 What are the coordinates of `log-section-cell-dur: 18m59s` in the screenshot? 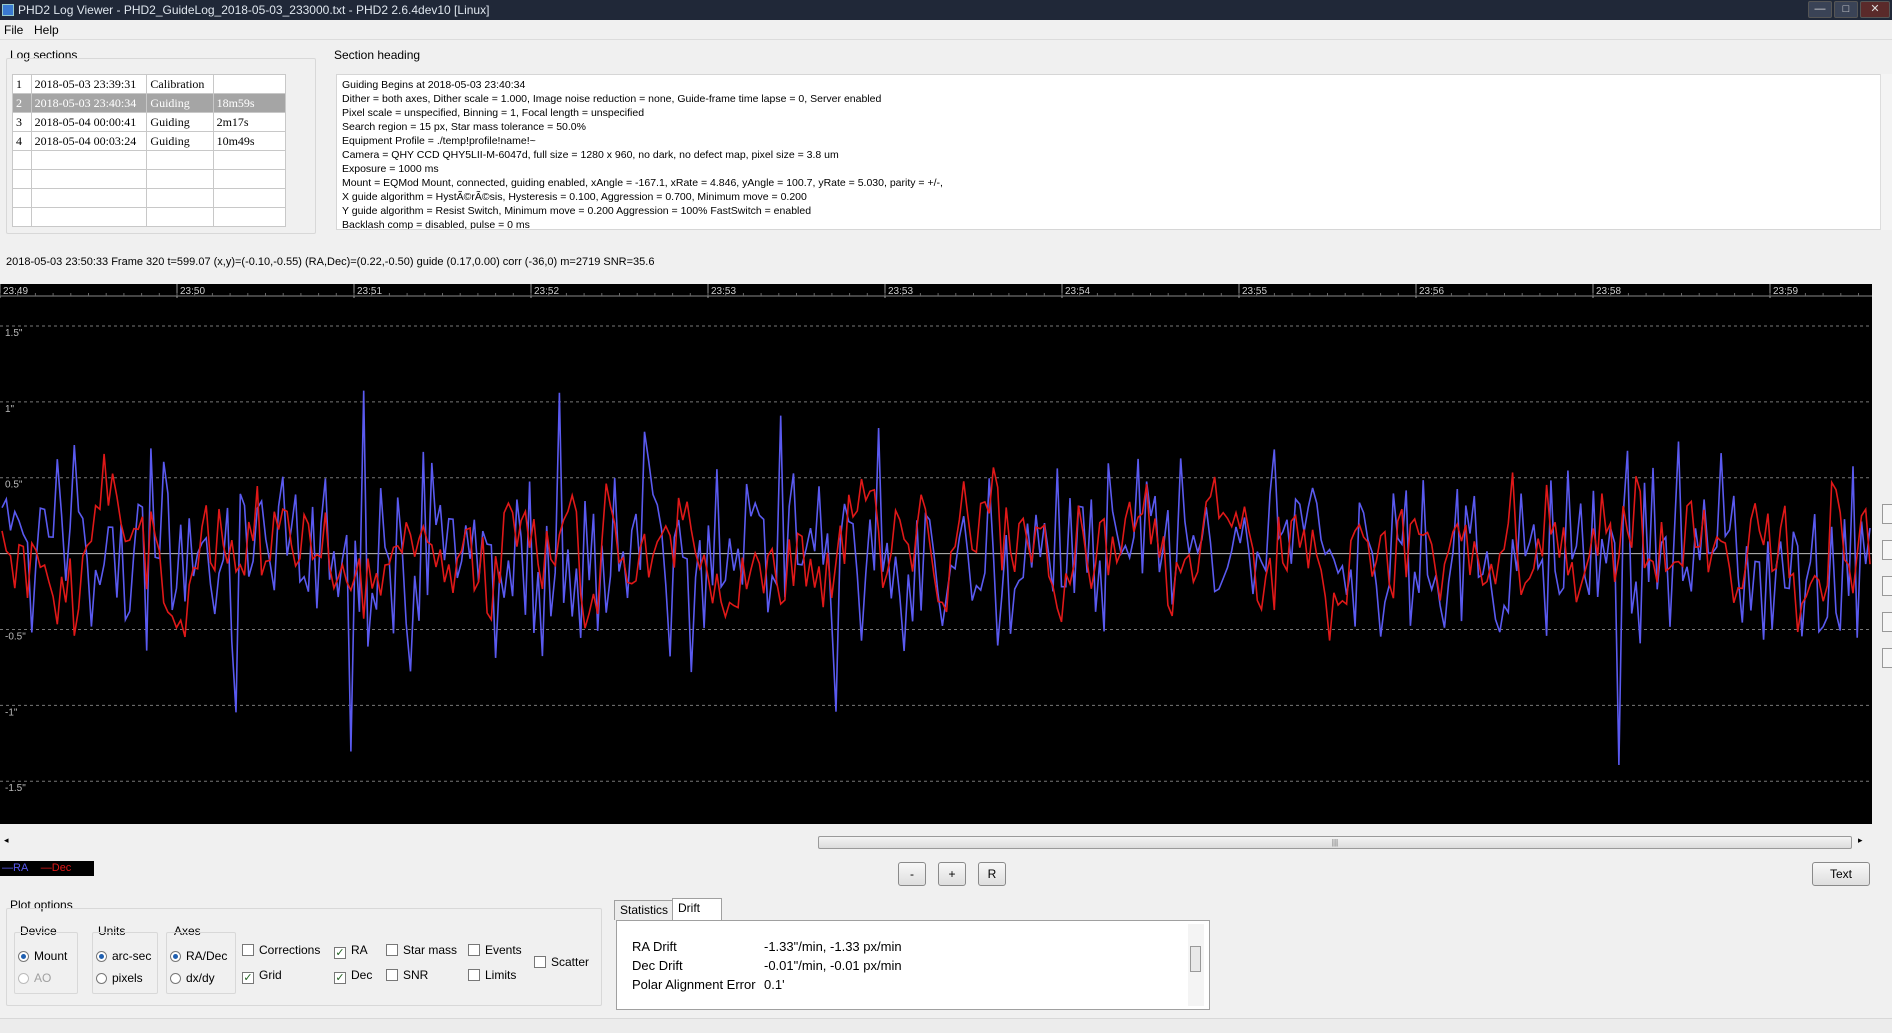 It's located at (249, 103).